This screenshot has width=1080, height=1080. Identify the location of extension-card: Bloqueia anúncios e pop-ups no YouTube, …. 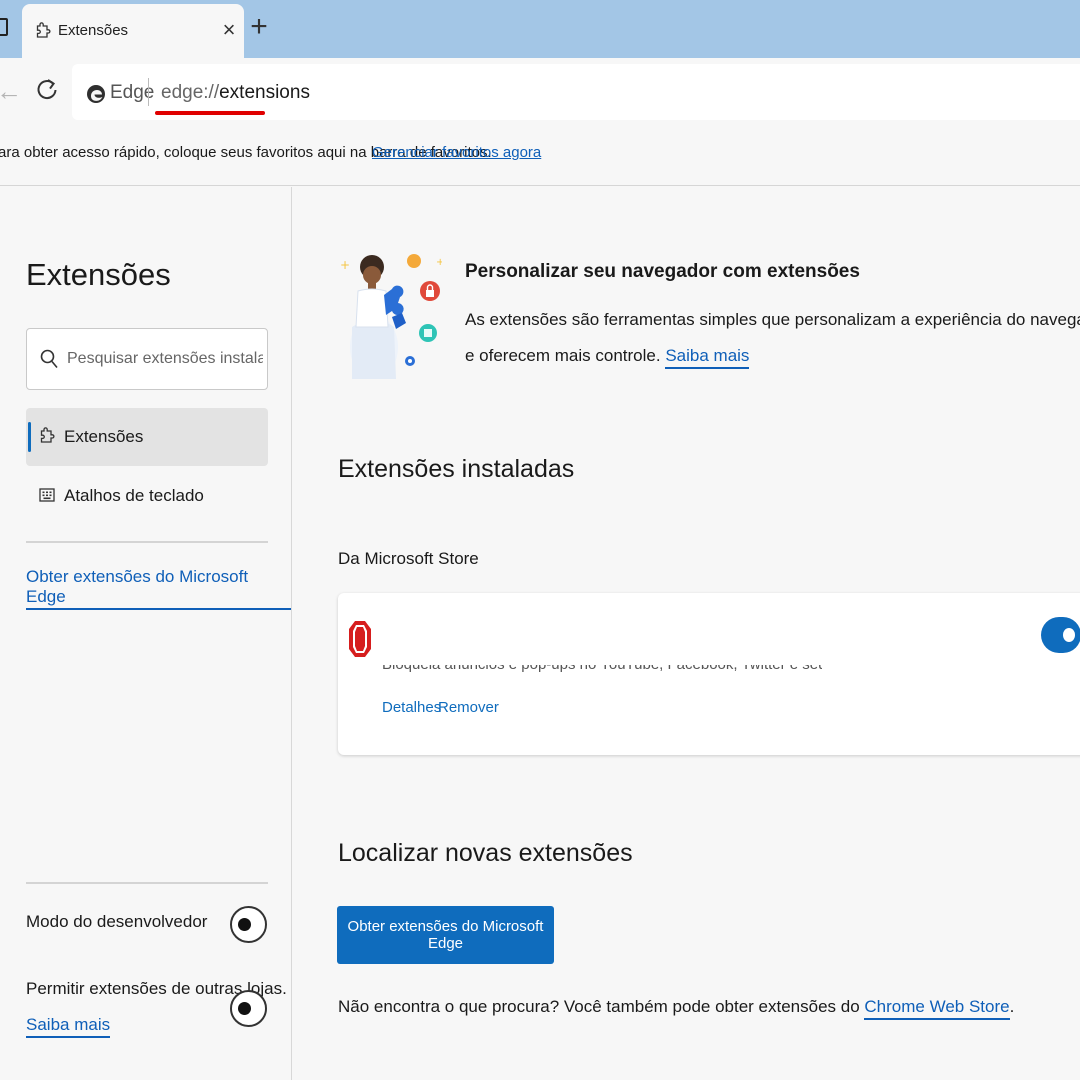
(709, 674).